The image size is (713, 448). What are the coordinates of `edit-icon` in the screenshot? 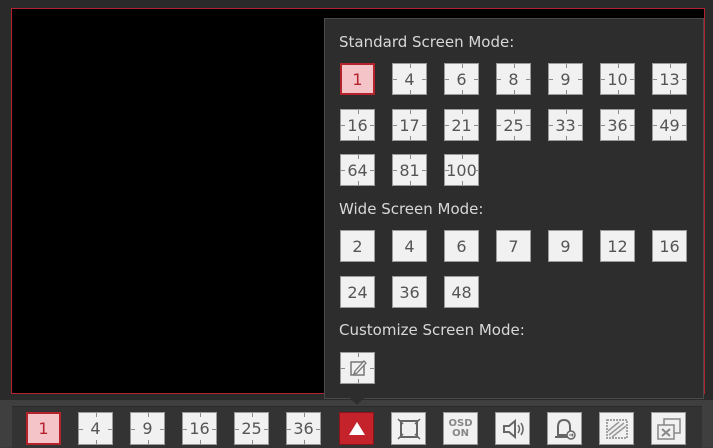 It's located at (358, 368).